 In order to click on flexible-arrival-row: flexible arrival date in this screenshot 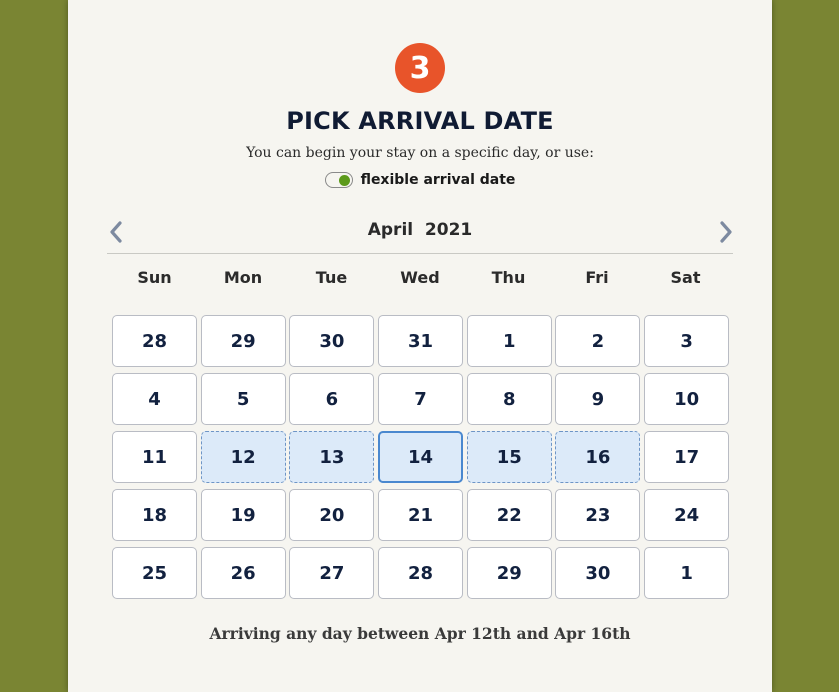, I will do `click(420, 180)`.